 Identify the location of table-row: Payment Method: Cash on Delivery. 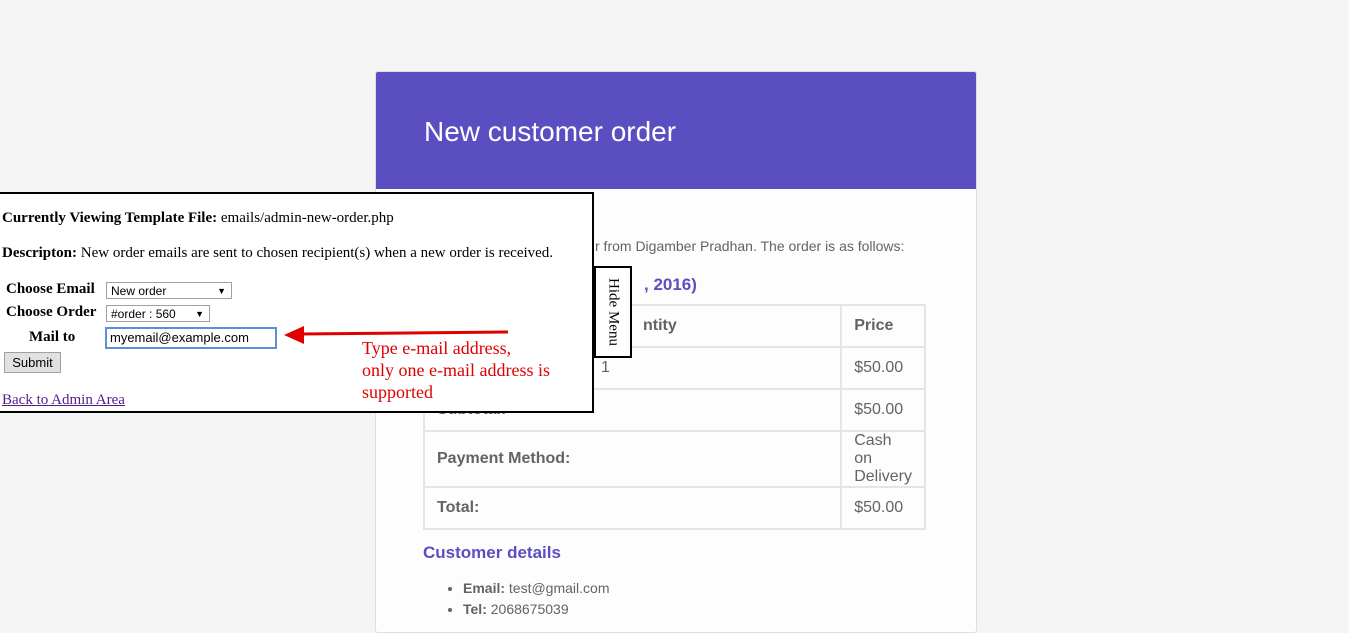
(674, 459).